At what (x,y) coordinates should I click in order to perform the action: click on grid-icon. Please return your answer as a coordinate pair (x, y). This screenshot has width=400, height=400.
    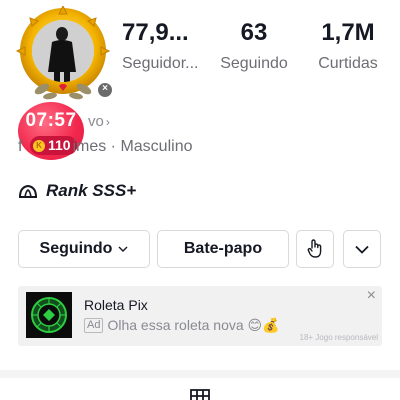
    Looking at the image, I should click on (200, 394).